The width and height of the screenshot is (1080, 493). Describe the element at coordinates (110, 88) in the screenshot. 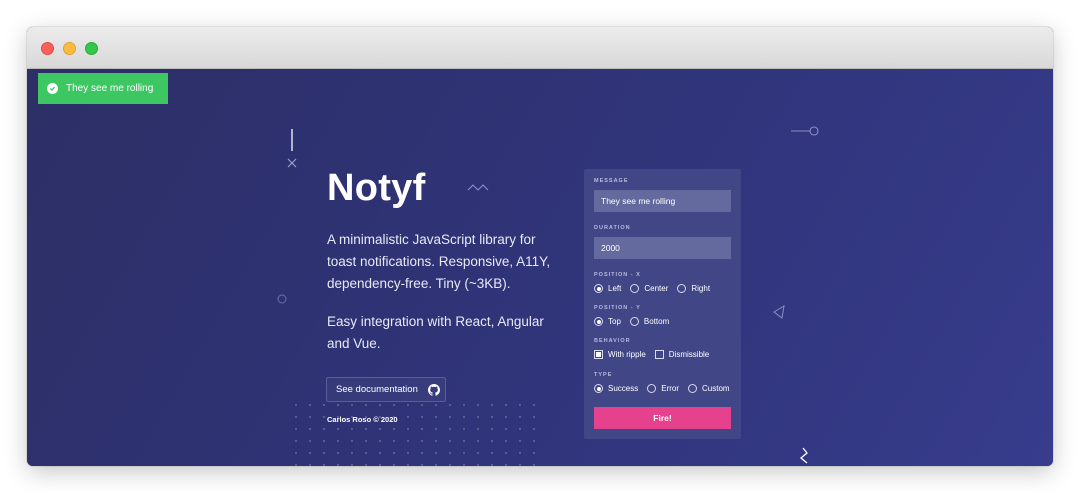

I see `toast-message: They see me rolling` at that location.